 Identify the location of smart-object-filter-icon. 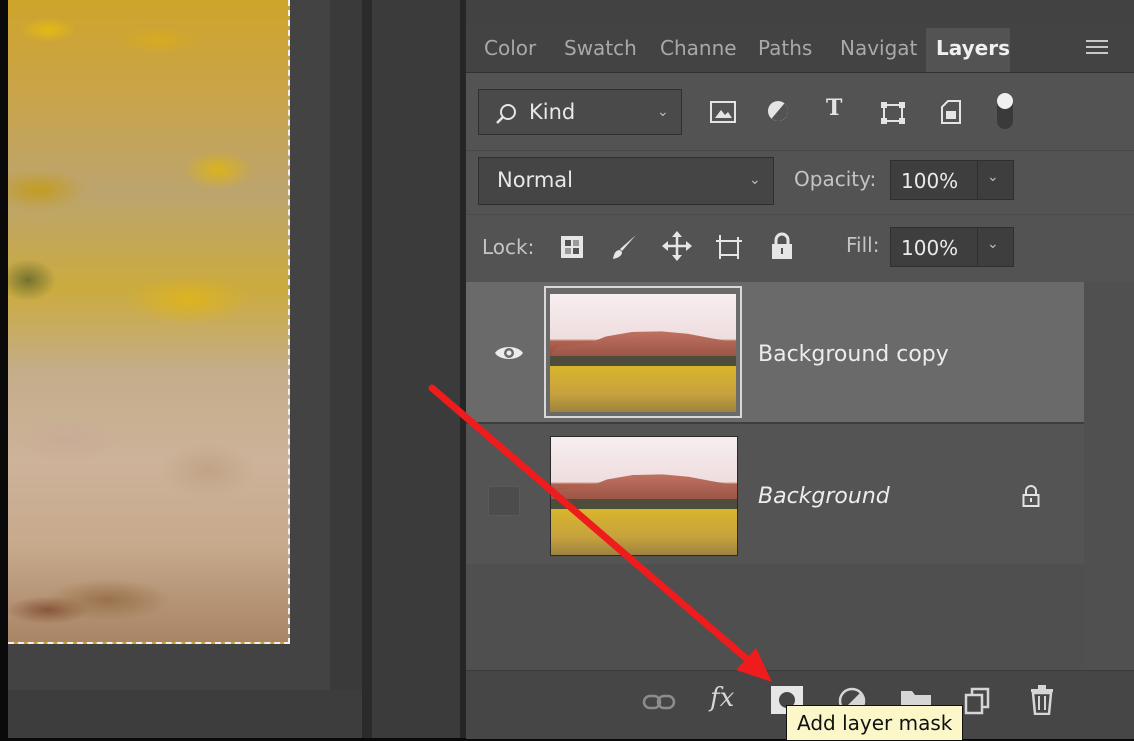
(951, 112).